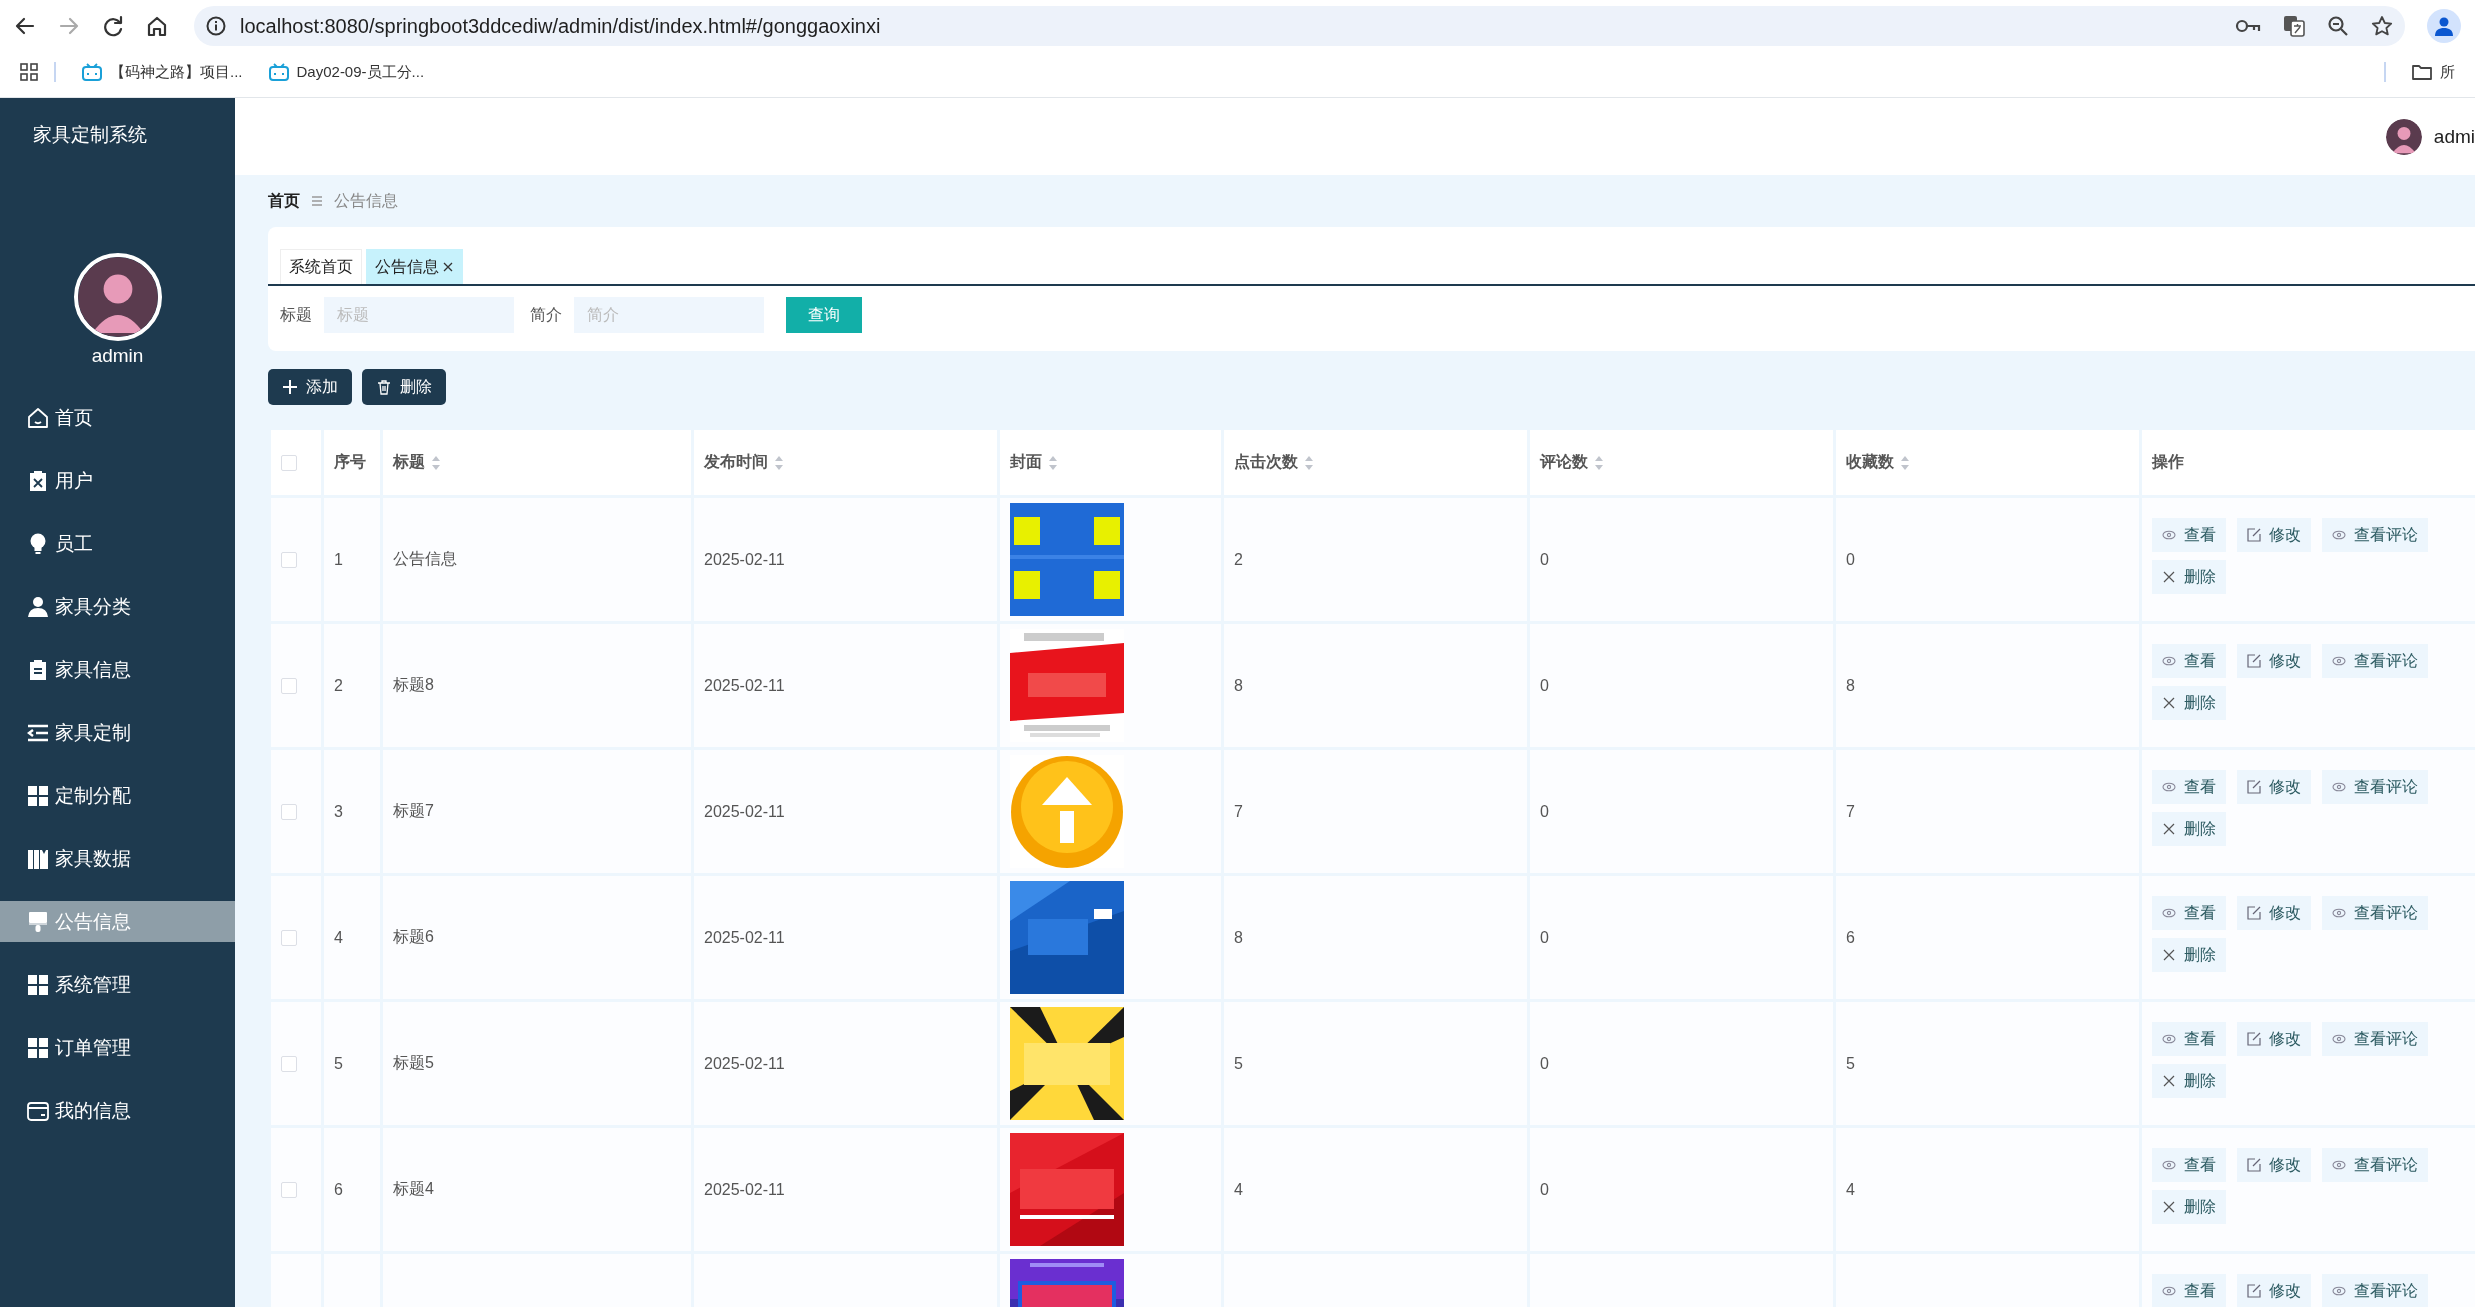  Describe the element at coordinates (117, 858) in the screenshot. I see `menu-item: 家具数据` at that location.